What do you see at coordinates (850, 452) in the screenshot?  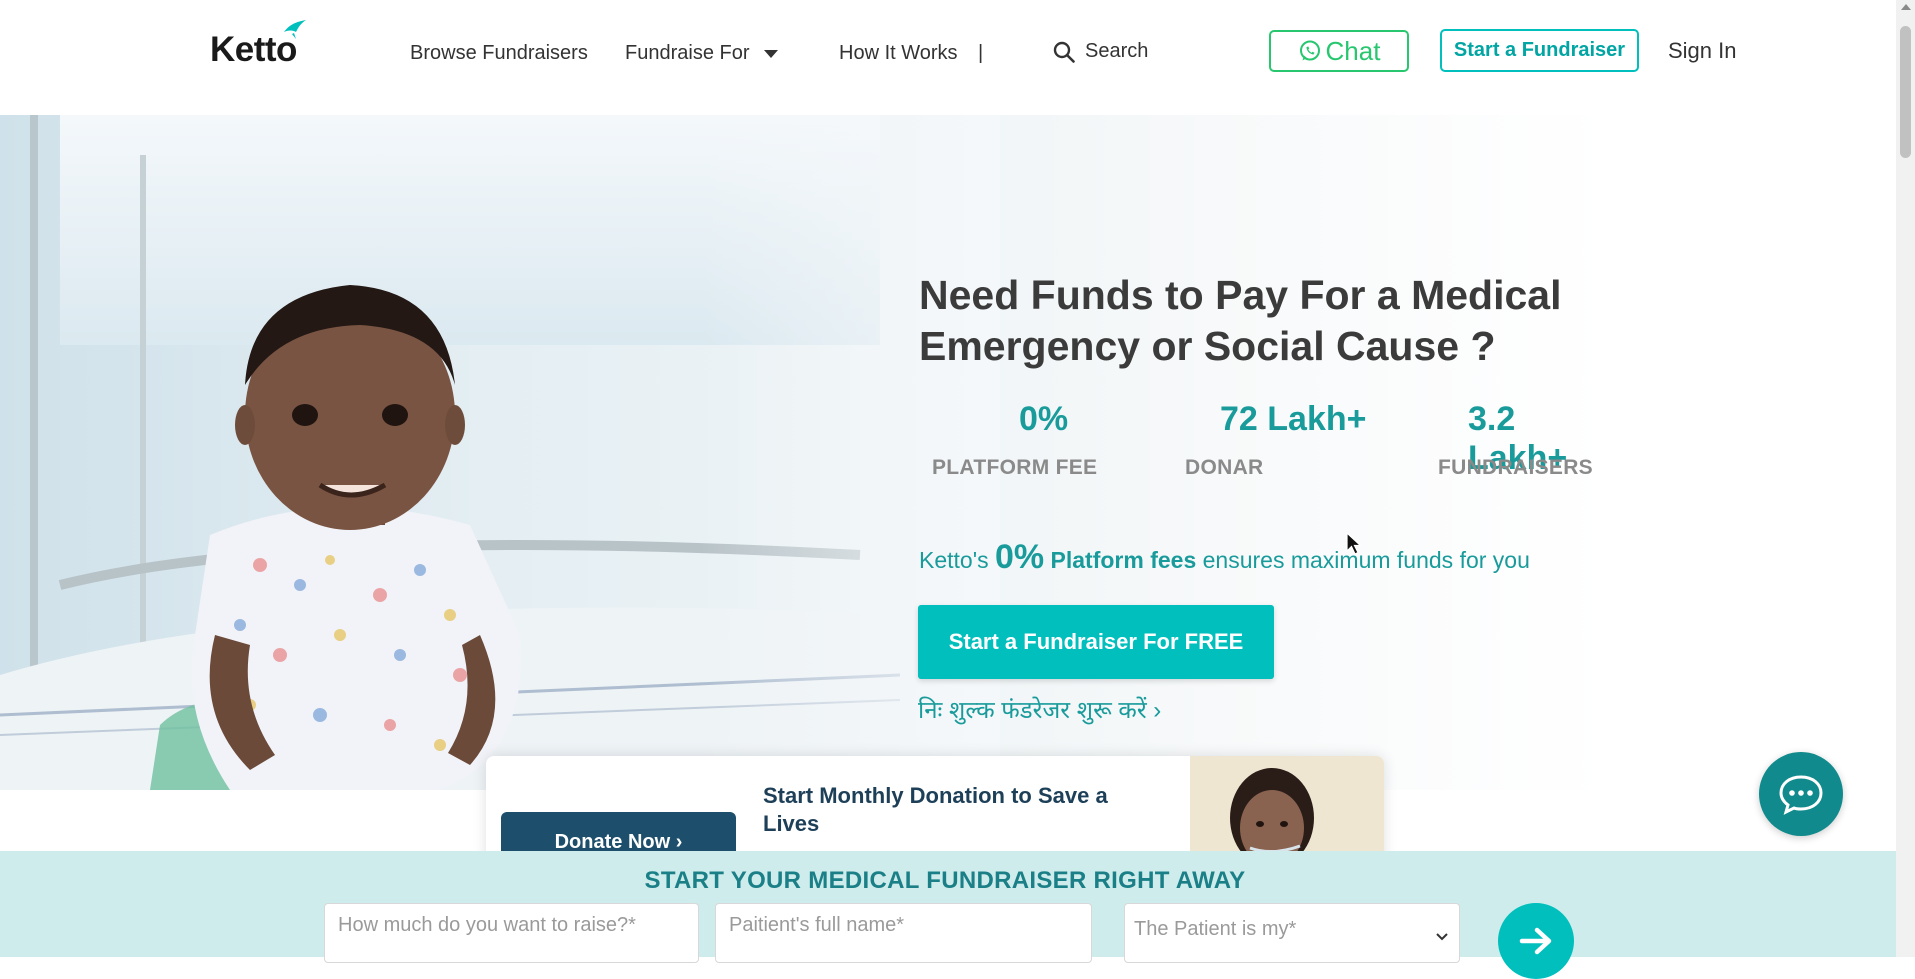 I see `hero-fade` at bounding box center [850, 452].